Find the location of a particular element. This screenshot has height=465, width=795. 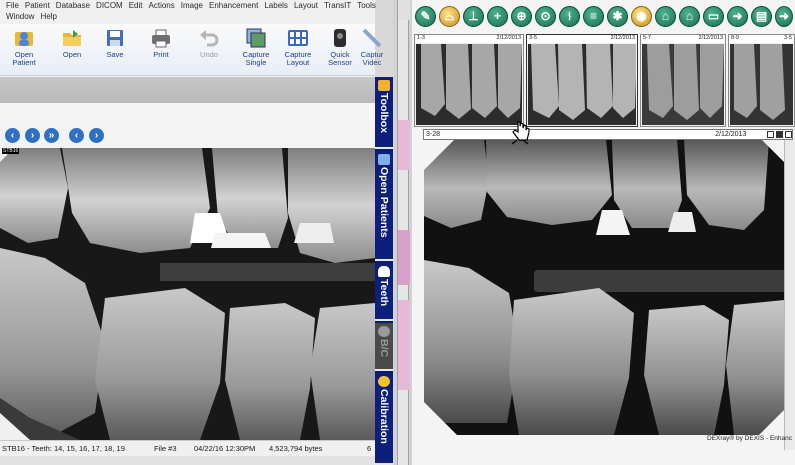

crosshair-icon: + is located at coordinates (497, 16).